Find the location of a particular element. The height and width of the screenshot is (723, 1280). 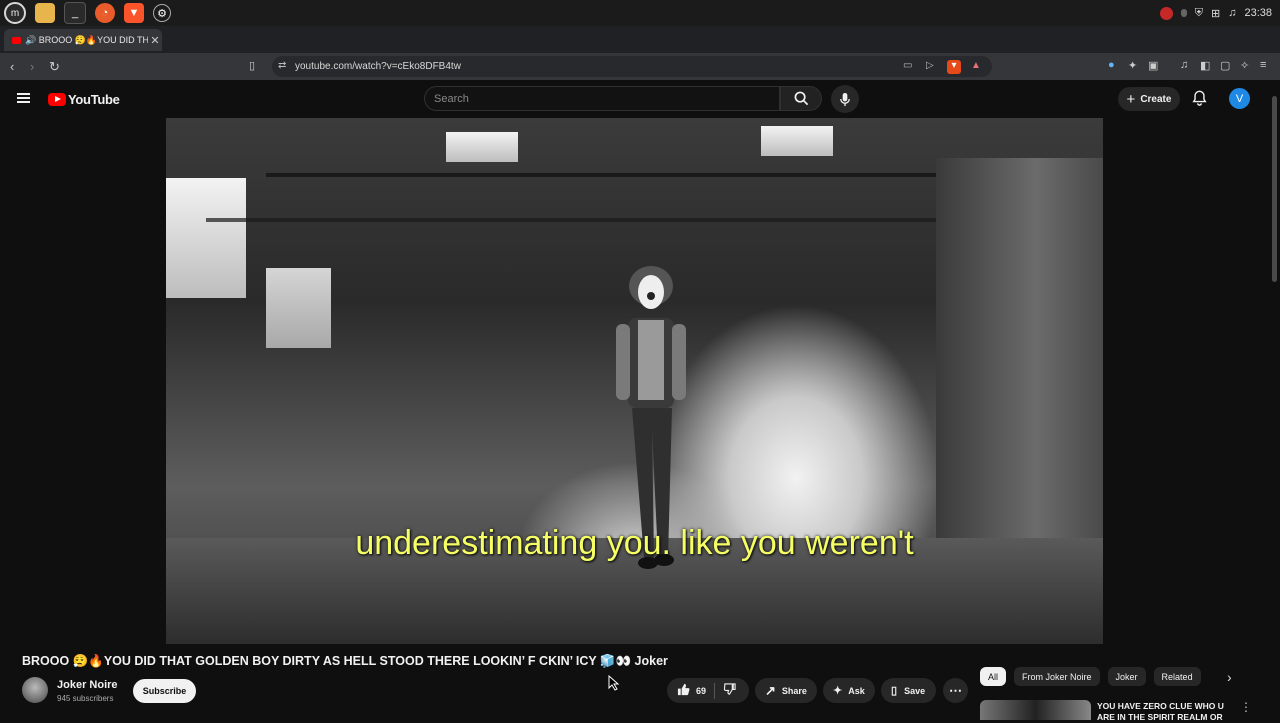

site-info-icon: ⇄ is located at coordinates (282, 65).